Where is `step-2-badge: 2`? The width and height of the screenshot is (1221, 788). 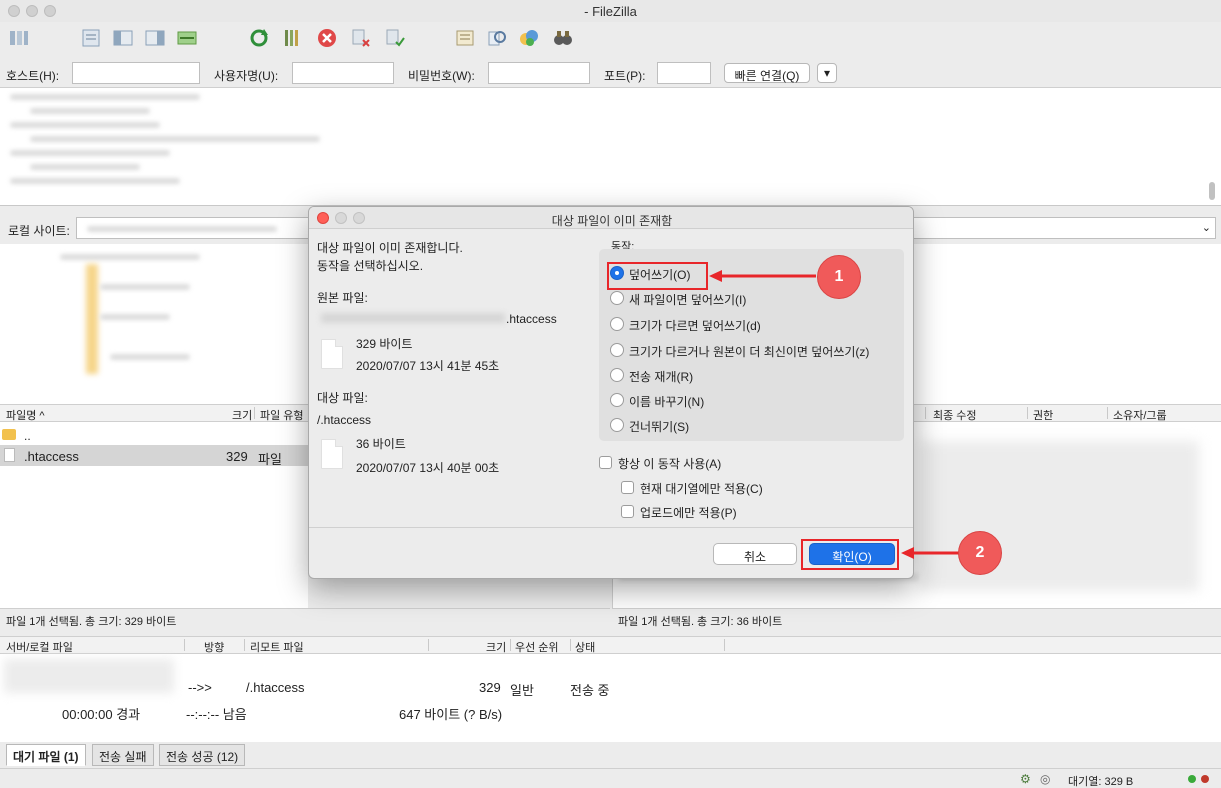
step-2-badge: 2 is located at coordinates (980, 553).